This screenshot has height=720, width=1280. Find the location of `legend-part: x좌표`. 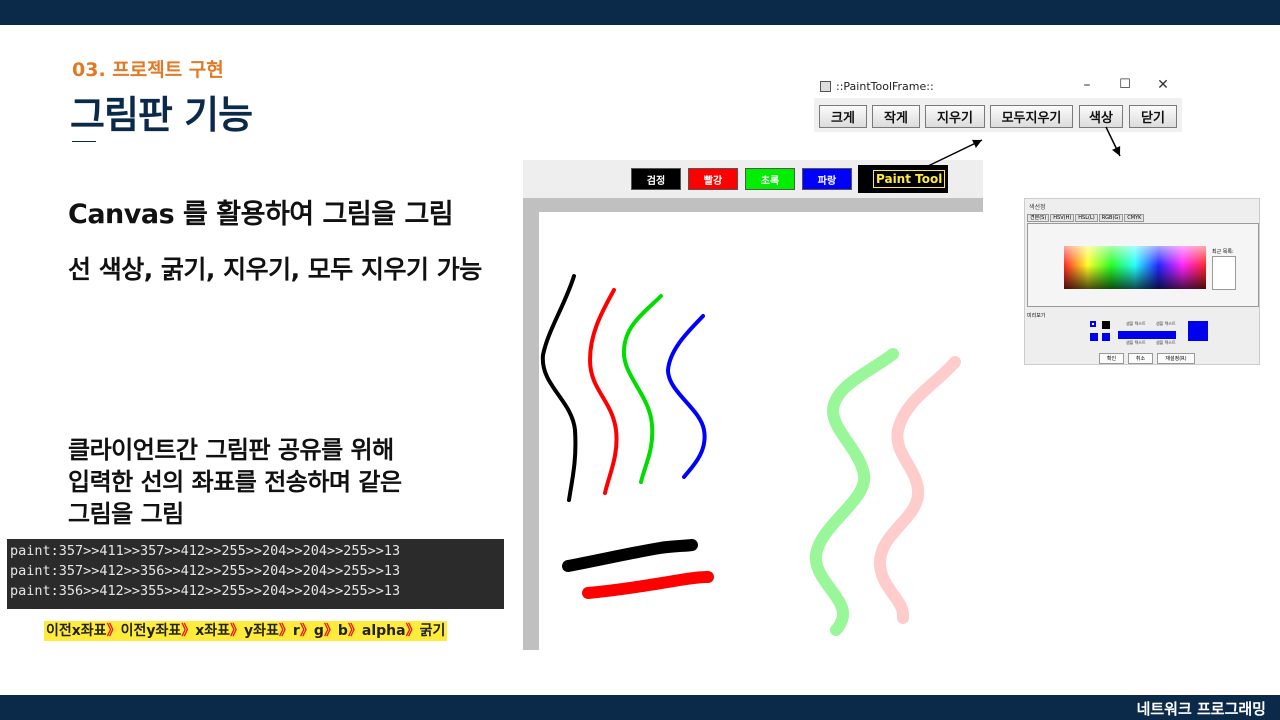

legend-part: x좌표 is located at coordinates (213, 631).